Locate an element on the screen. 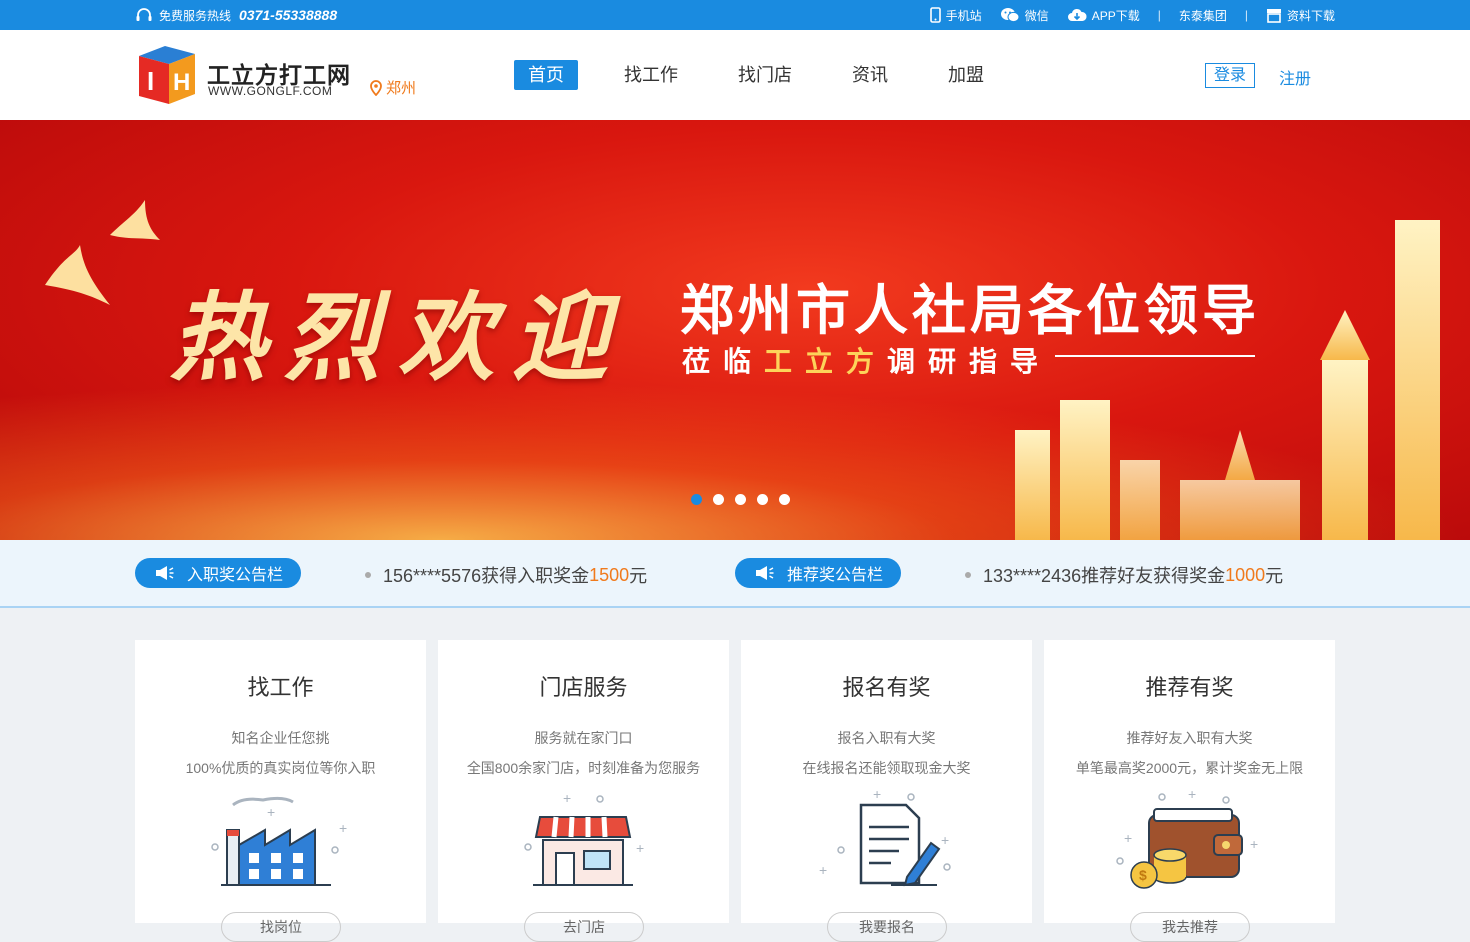 This screenshot has width=1470, height=942. card-title: 推荐有奖 is located at coordinates (1189, 686).